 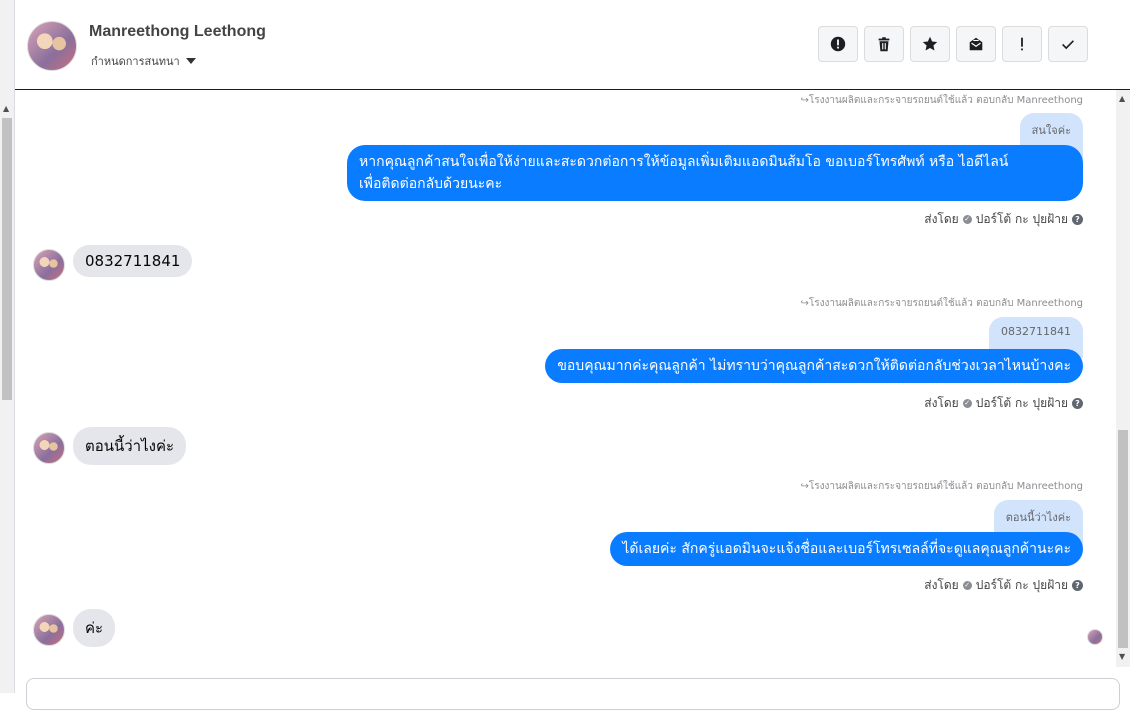 I want to click on exclamation-icon, so click(x=1022, y=44).